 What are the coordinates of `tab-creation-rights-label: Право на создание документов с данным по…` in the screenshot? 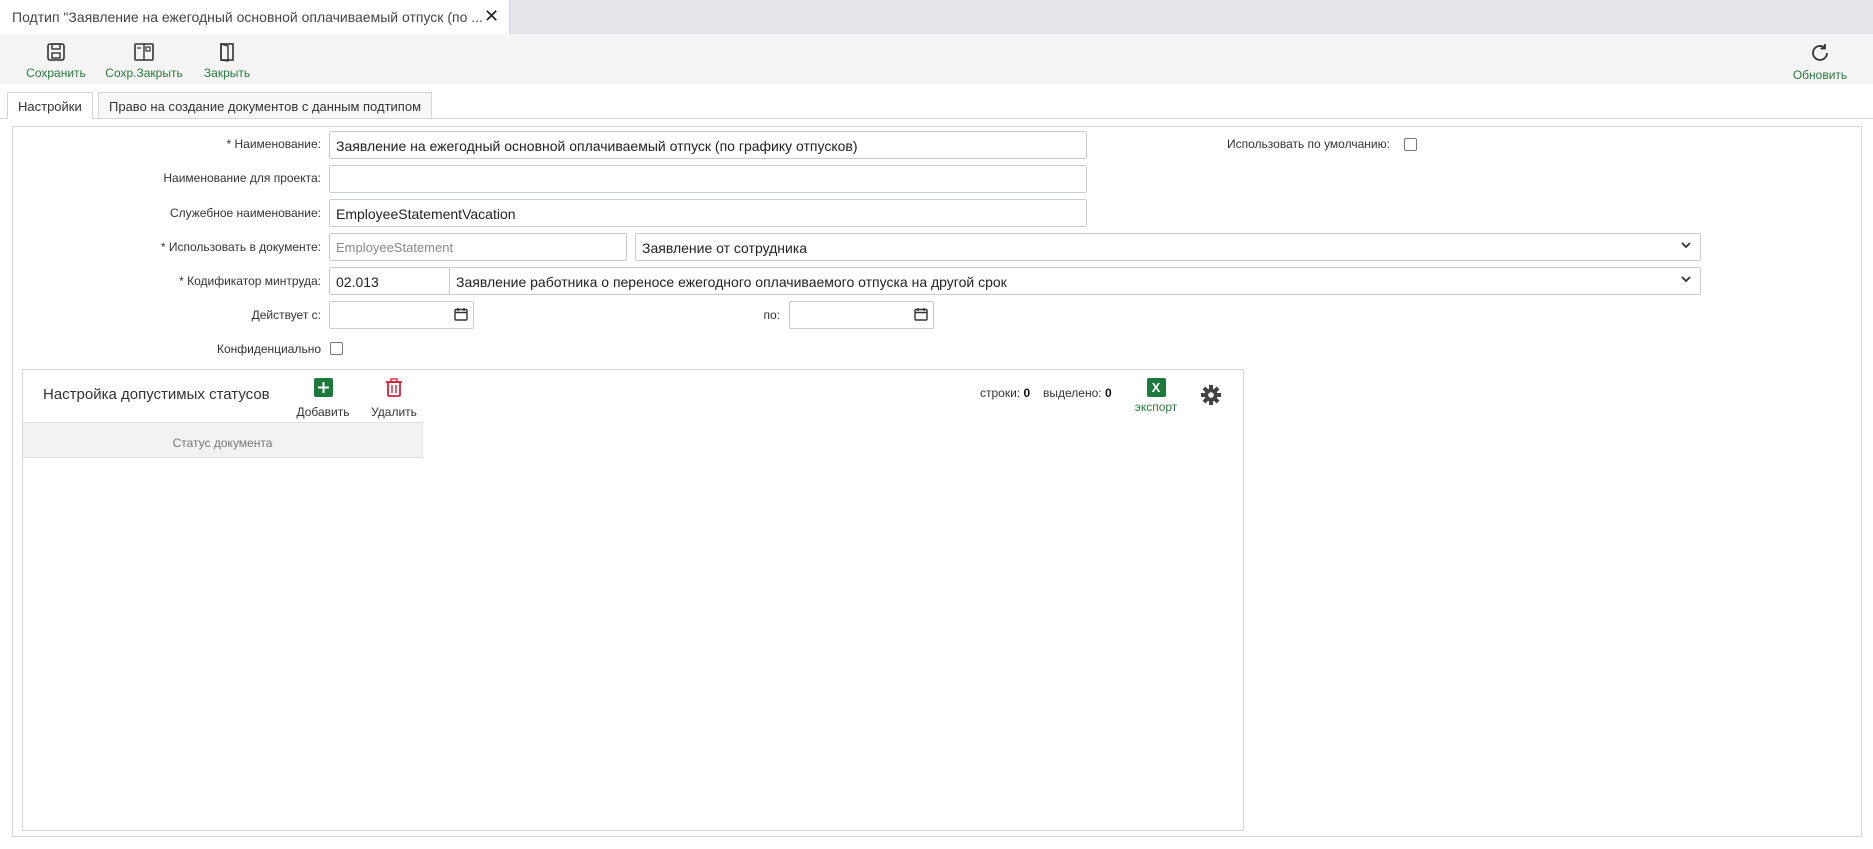 It's located at (265, 106).